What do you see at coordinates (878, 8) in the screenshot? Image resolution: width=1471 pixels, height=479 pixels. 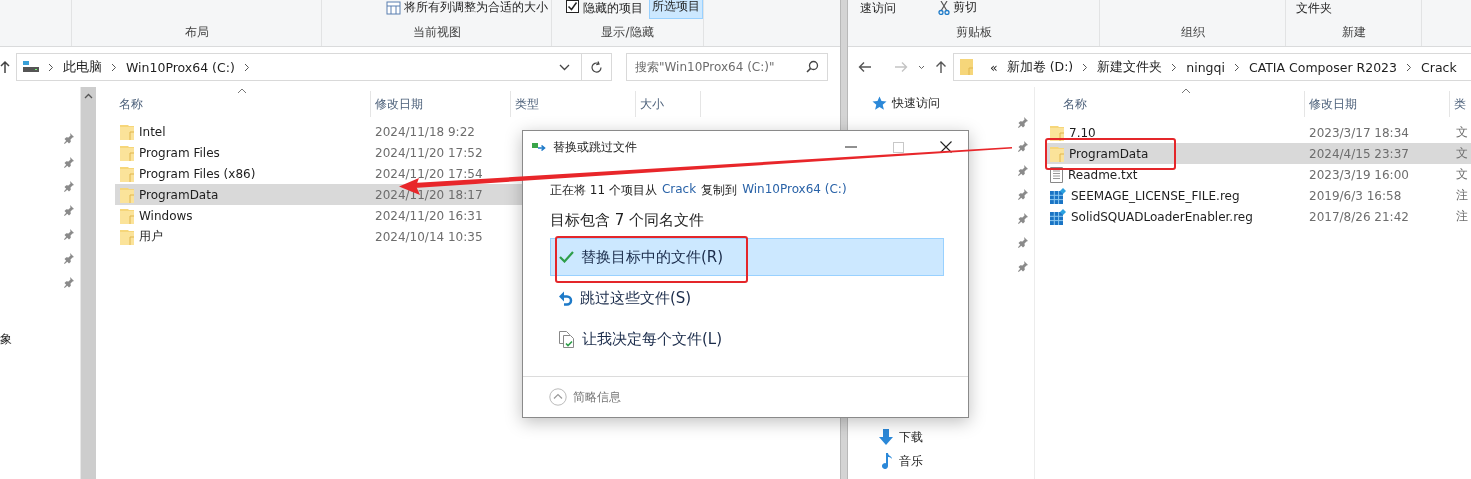 I see `quick-access-label: 速访问` at bounding box center [878, 8].